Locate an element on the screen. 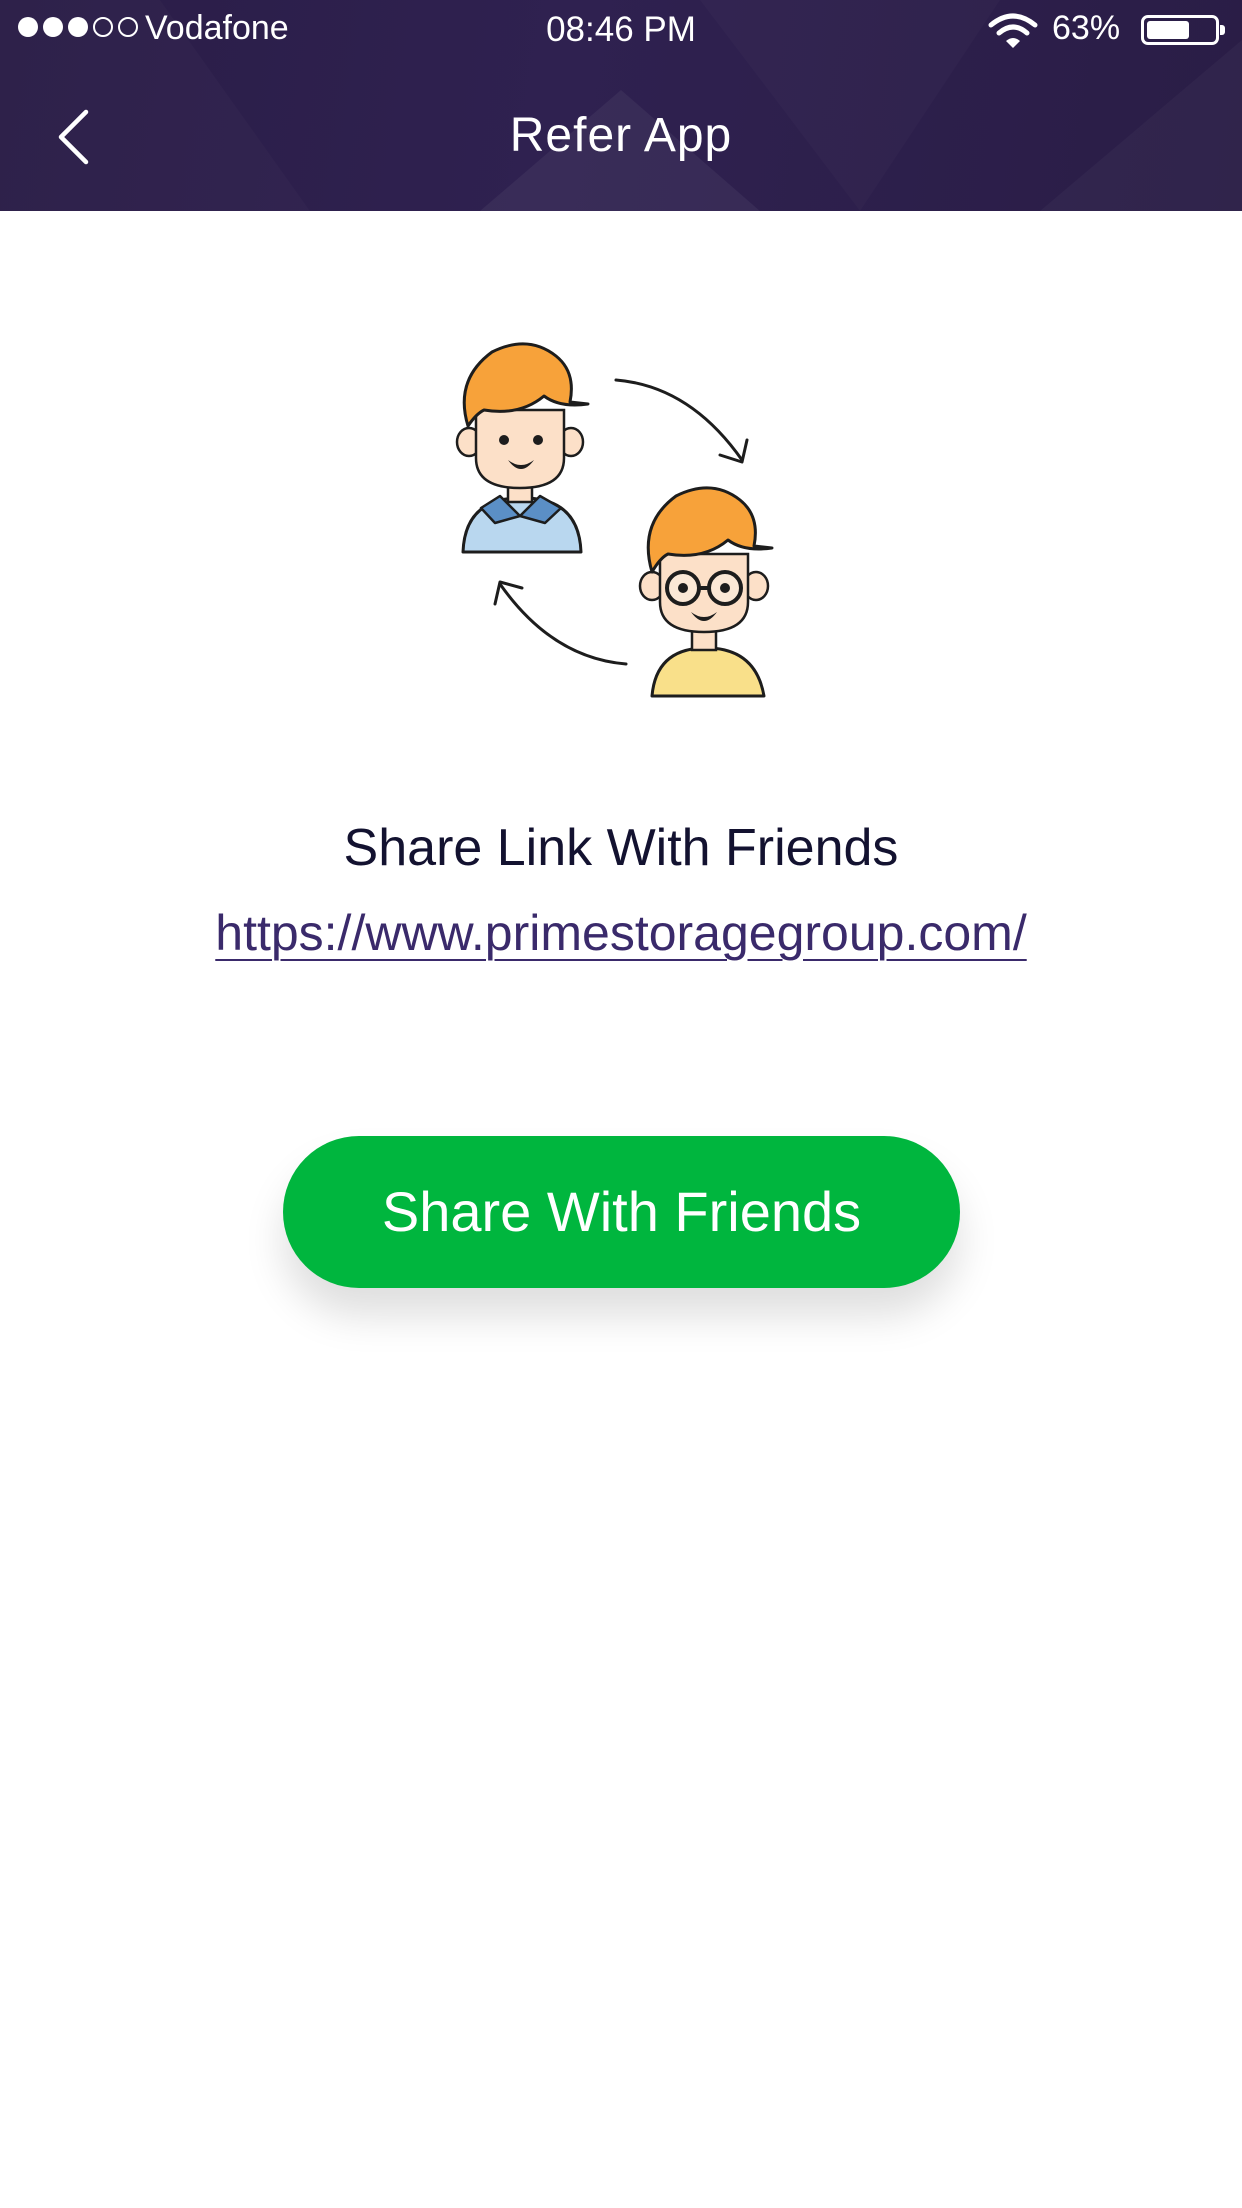 Image resolution: width=1242 pixels, height=2208 pixels. refer-friends-illustration is located at coordinates (614, 520).